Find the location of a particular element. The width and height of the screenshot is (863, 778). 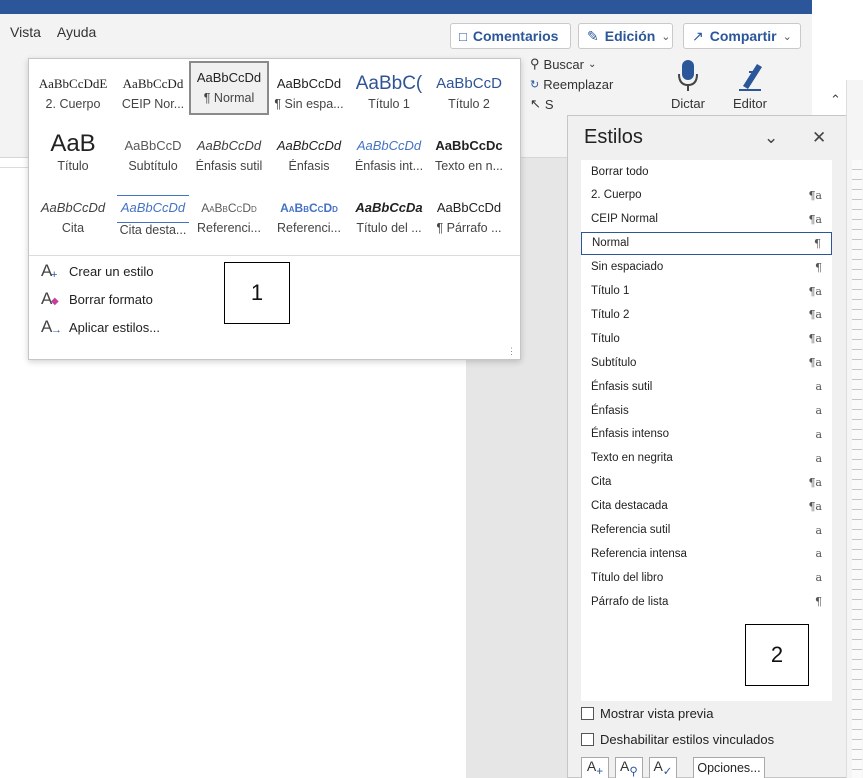

replace-button: ↻ Reemplazar is located at coordinates (571, 84).